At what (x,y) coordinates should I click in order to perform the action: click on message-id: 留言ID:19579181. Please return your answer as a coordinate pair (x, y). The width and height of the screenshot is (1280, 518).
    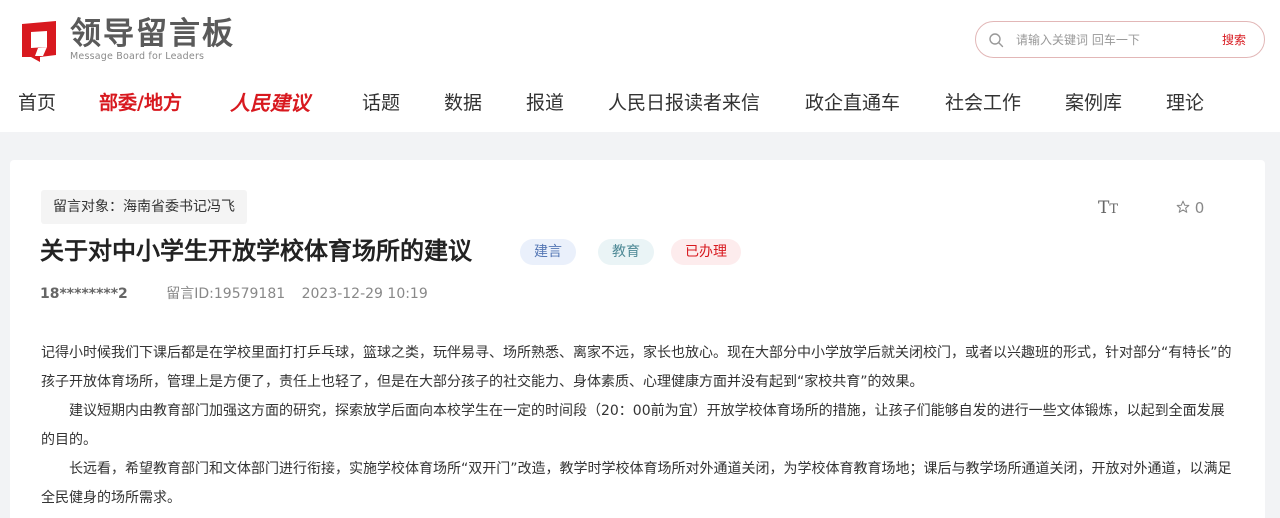
    Looking at the image, I should click on (226, 294).